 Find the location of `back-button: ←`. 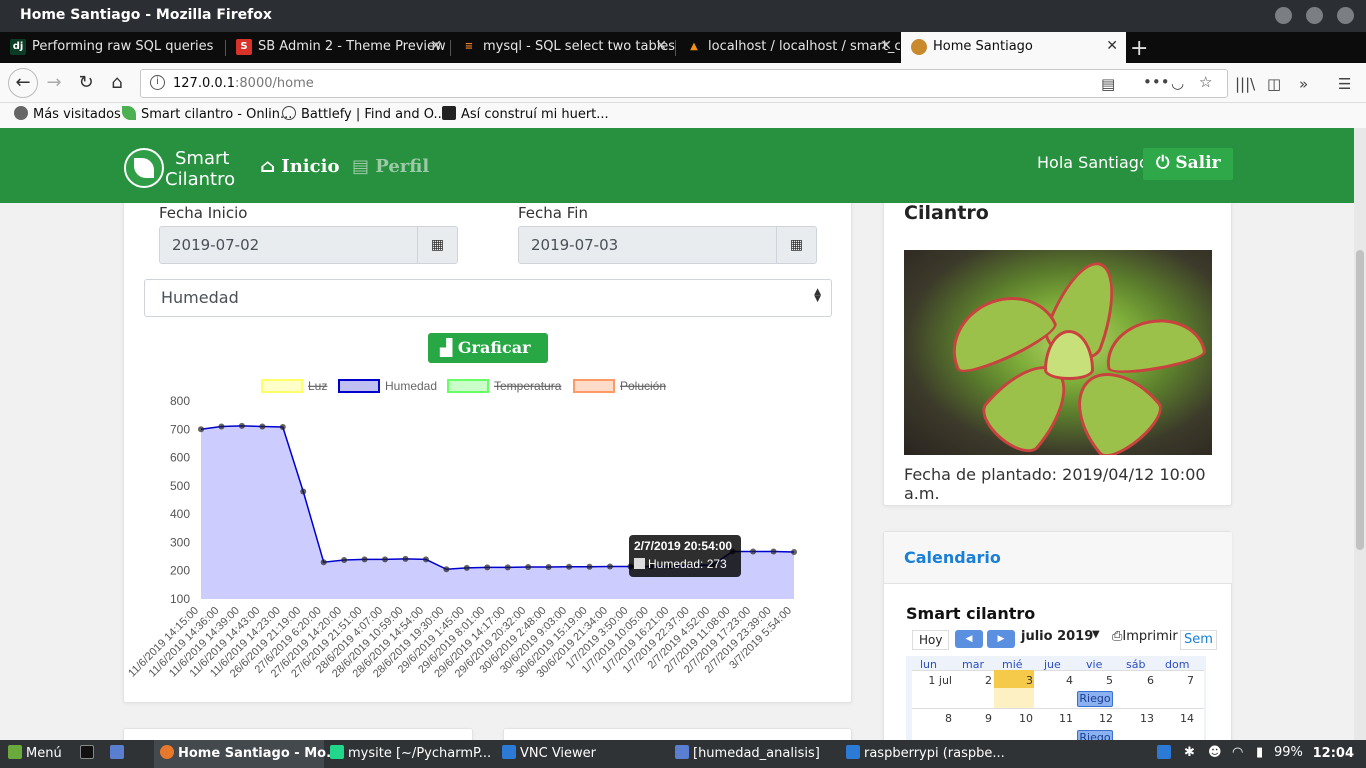

back-button: ← is located at coordinates (23, 83).